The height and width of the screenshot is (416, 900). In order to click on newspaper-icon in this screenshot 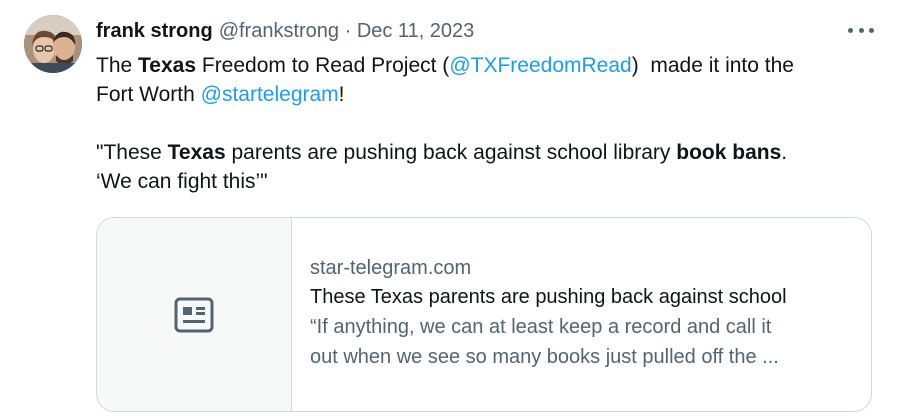, I will do `click(194, 314)`.